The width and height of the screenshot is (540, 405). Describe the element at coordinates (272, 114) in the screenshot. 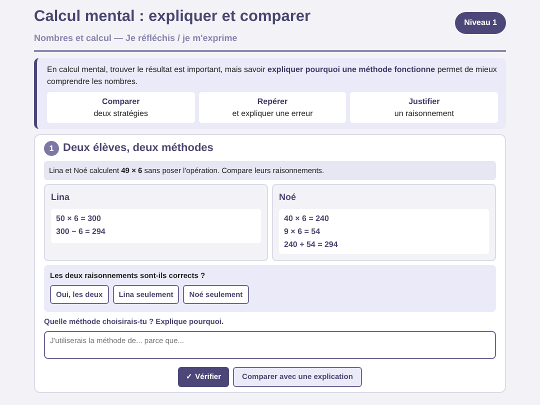

I see `goal-detail: et expliquer une erreur` at that location.